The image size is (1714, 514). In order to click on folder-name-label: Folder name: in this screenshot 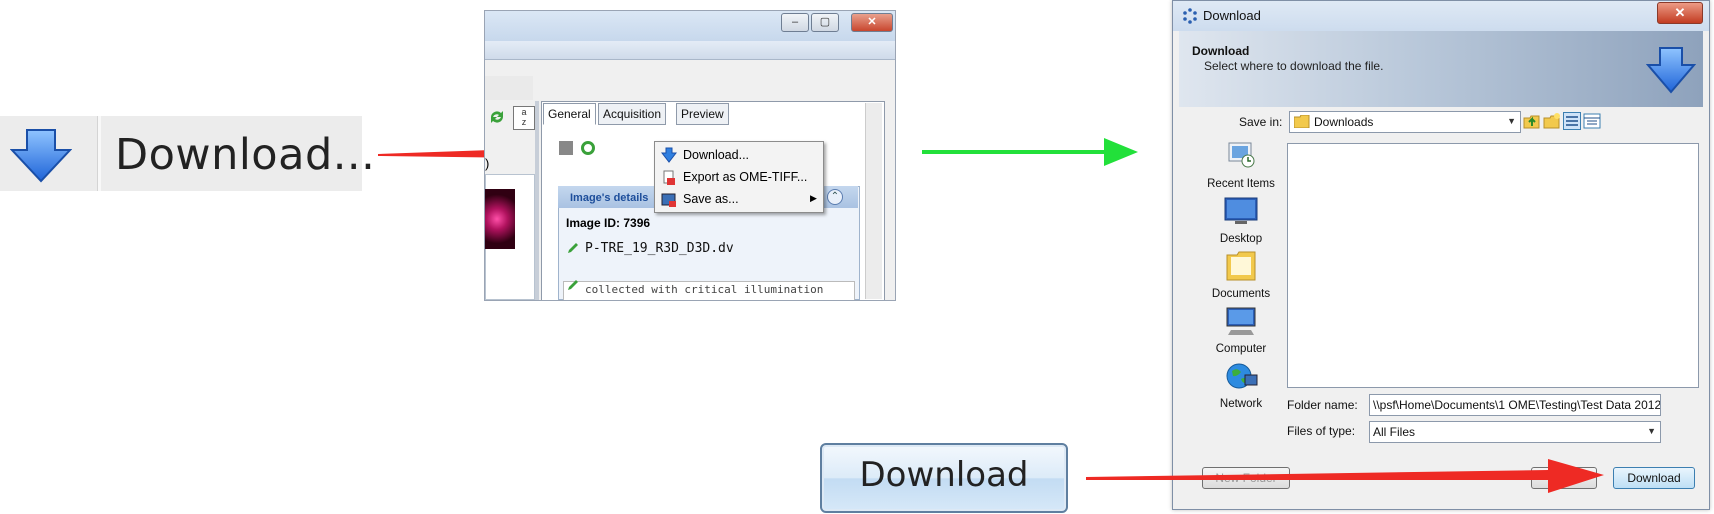, I will do `click(1322, 405)`.